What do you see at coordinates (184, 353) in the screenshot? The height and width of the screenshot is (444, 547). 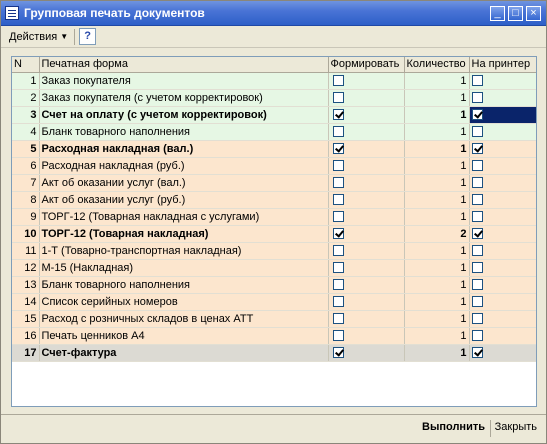 I see `print-form-name: Счет-фактура` at bounding box center [184, 353].